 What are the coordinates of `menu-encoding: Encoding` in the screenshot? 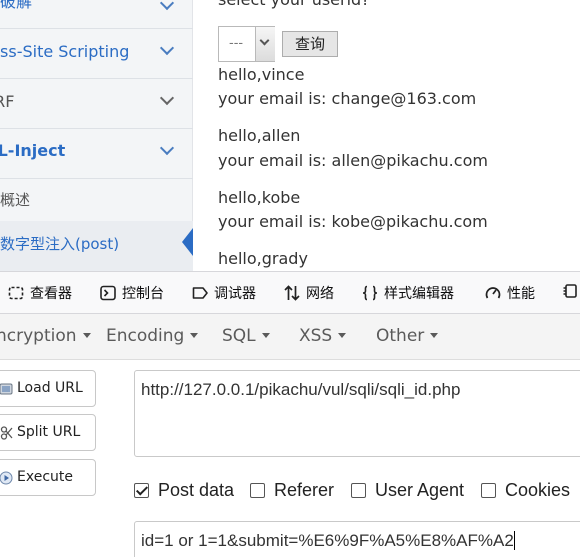 It's located at (152, 336).